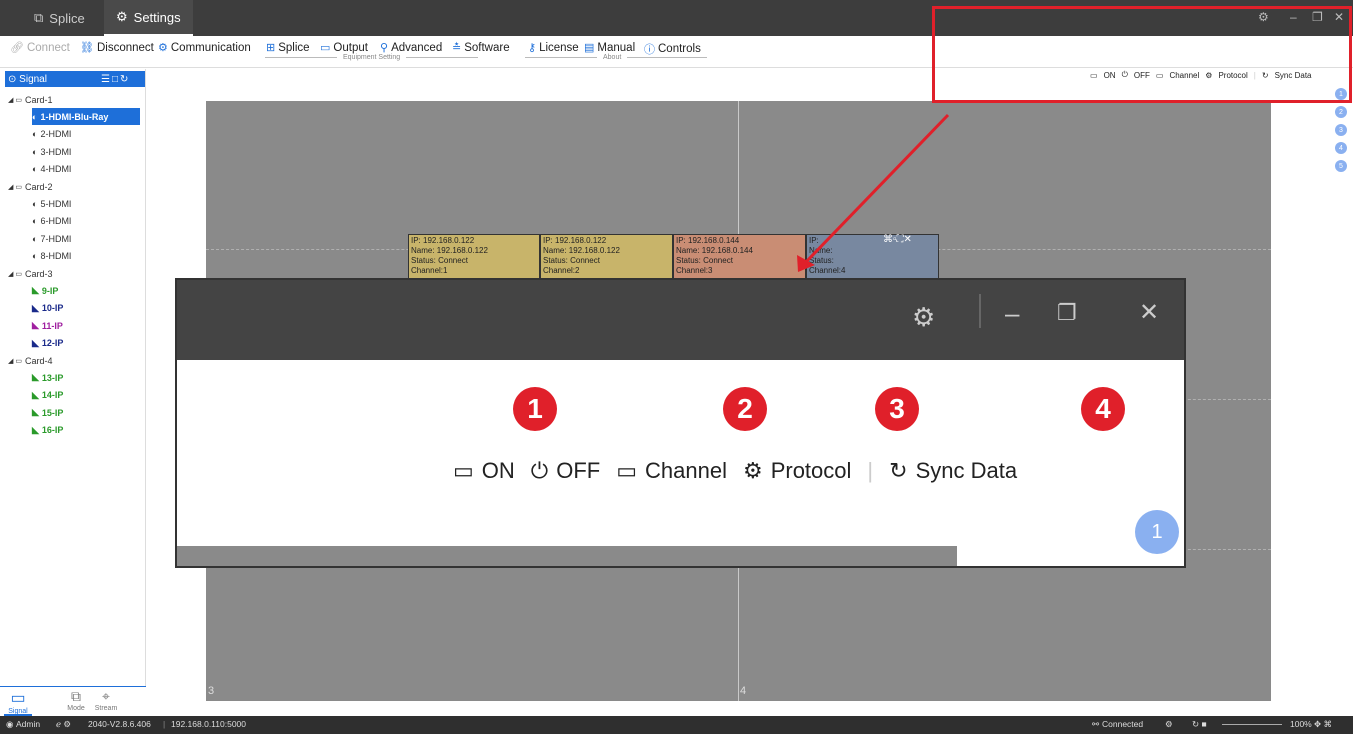 Image resolution: width=1353 pixels, height=734 pixels. I want to click on refresh-icon: ↻ ■, so click(1199, 724).